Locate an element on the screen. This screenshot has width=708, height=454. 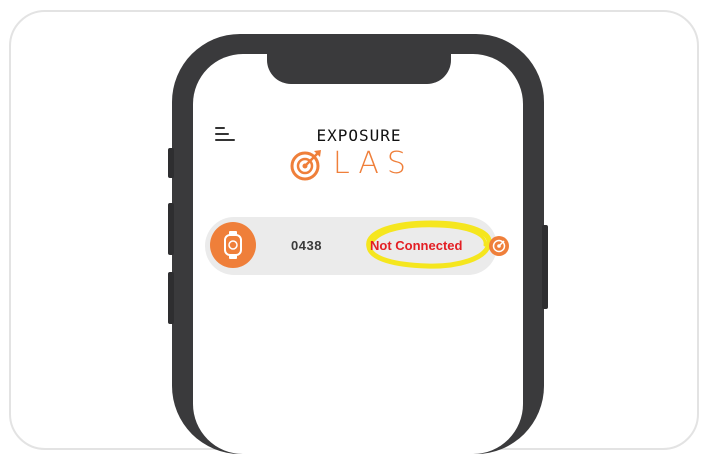
phone-side-button-mute is located at coordinates (171, 163).